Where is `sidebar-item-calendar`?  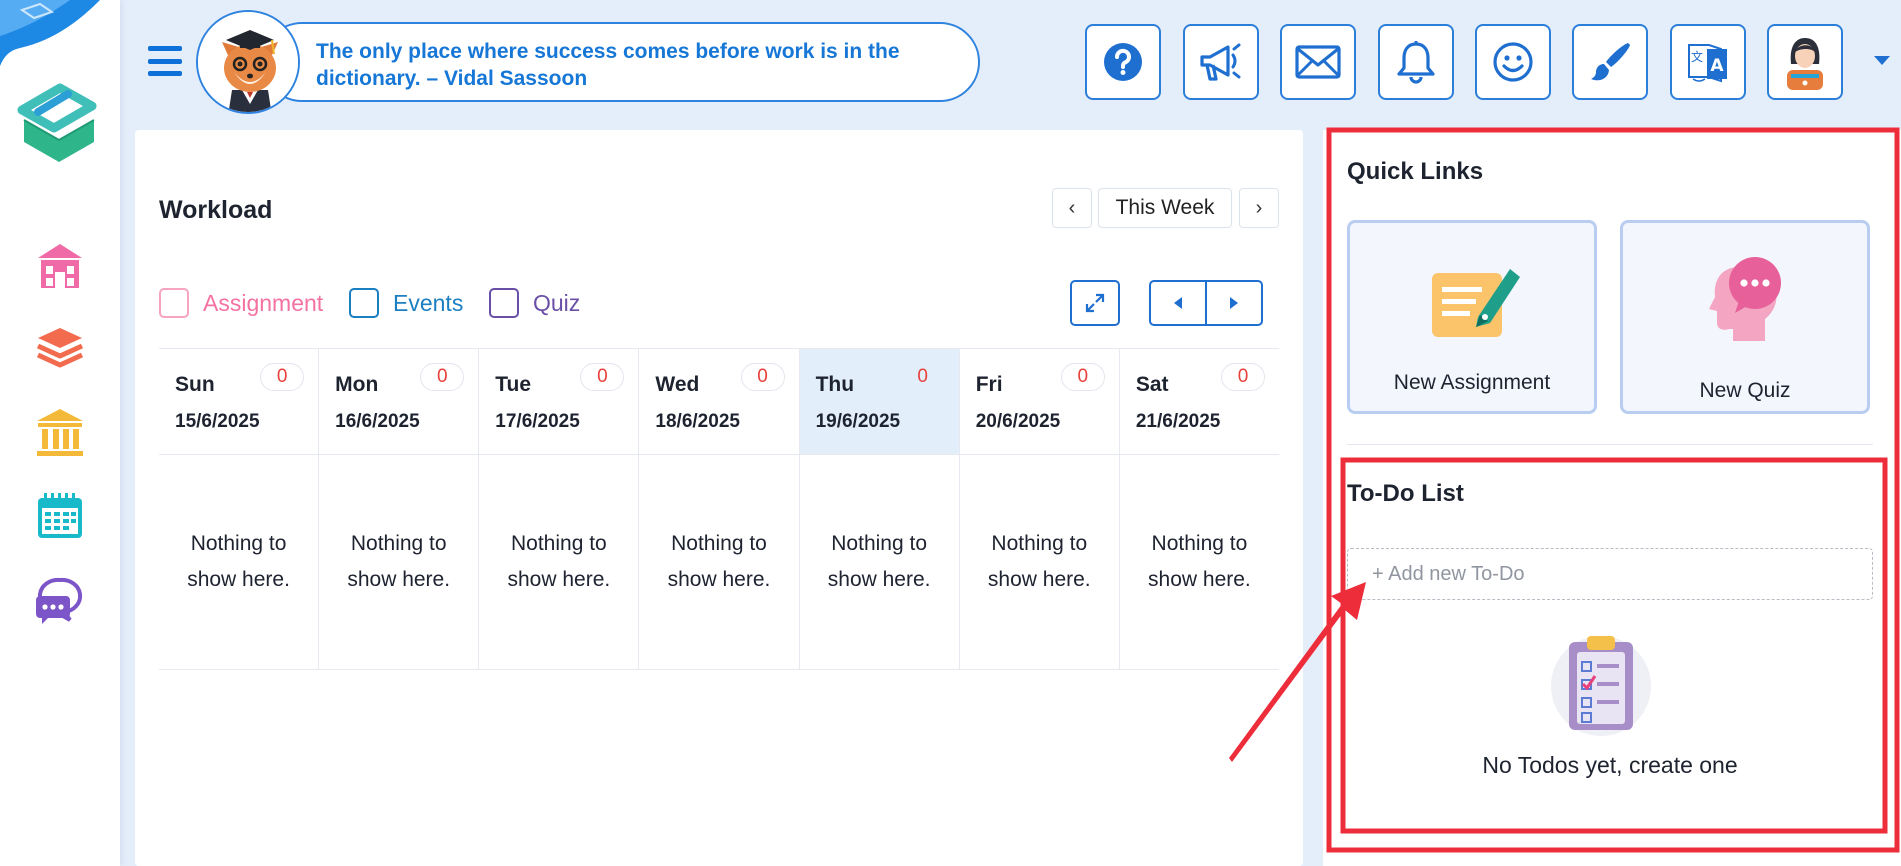 sidebar-item-calendar is located at coordinates (60, 516).